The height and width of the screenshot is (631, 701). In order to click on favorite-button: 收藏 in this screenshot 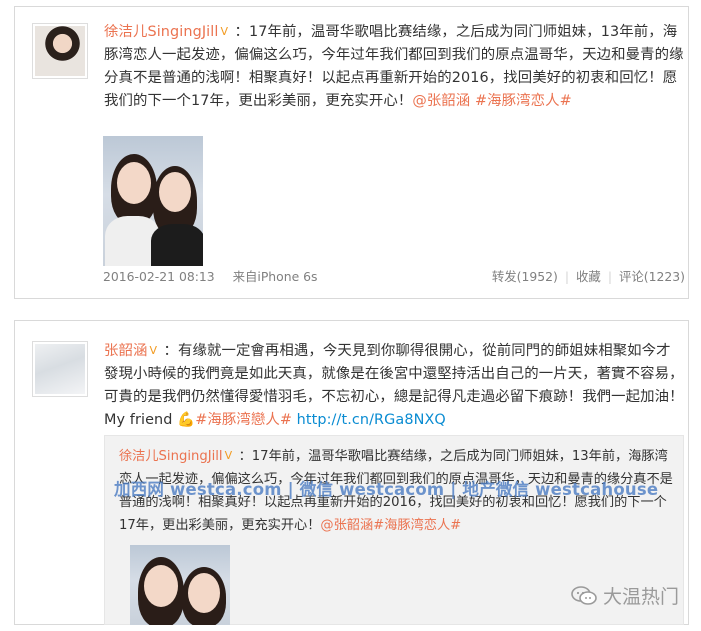, I will do `click(588, 276)`.